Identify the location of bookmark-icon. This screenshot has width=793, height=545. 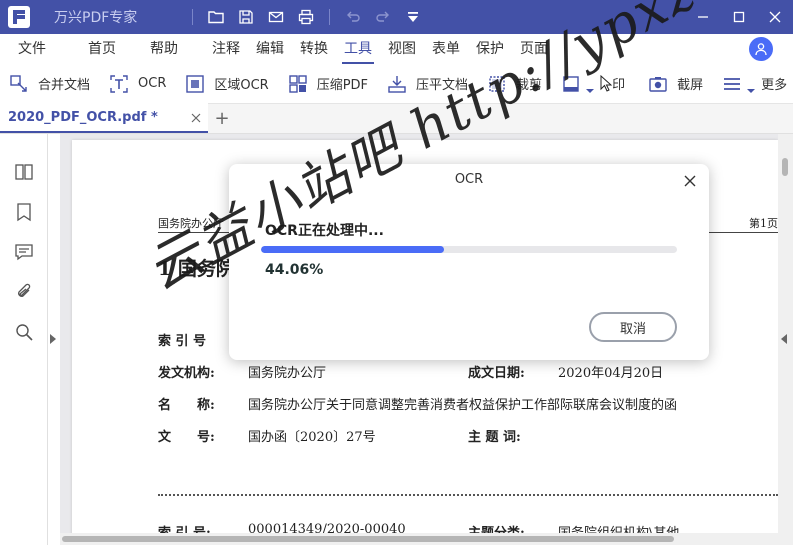
(24, 212).